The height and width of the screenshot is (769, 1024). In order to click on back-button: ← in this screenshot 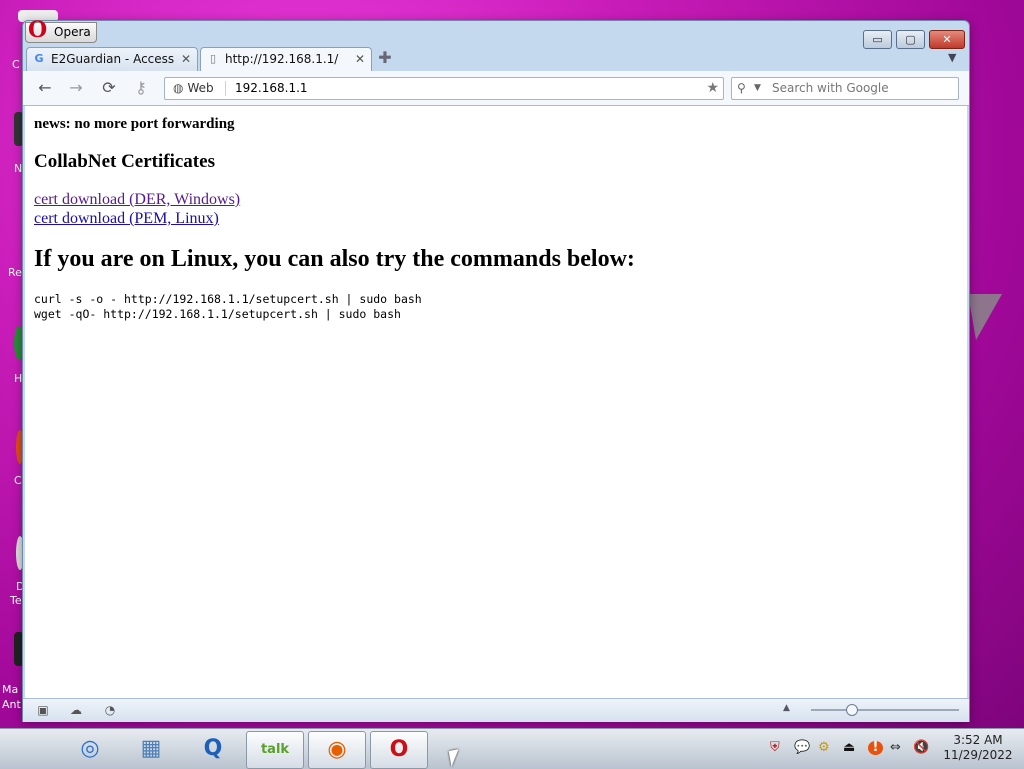, I will do `click(45, 88)`.